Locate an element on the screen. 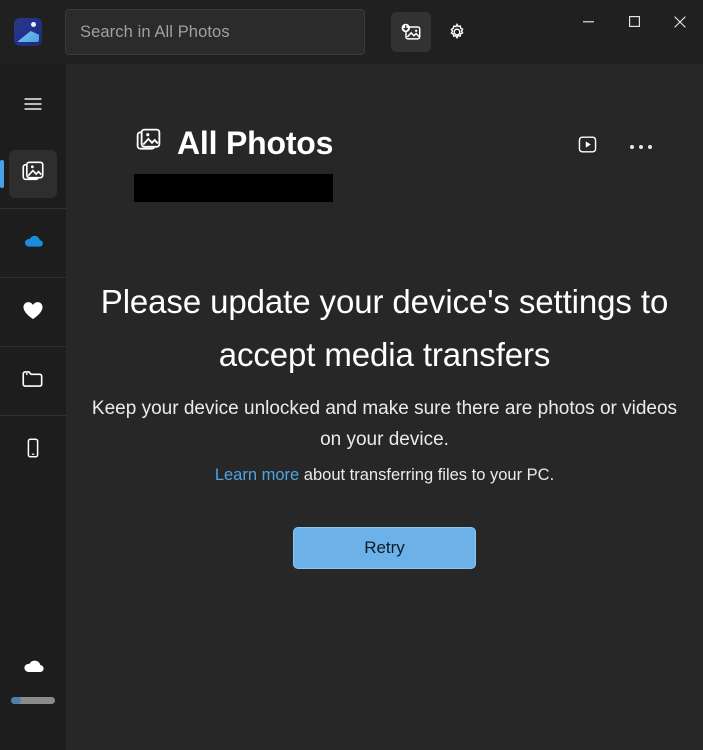 This screenshot has height=750, width=703. sidebar-item-folders is located at coordinates (33, 381).